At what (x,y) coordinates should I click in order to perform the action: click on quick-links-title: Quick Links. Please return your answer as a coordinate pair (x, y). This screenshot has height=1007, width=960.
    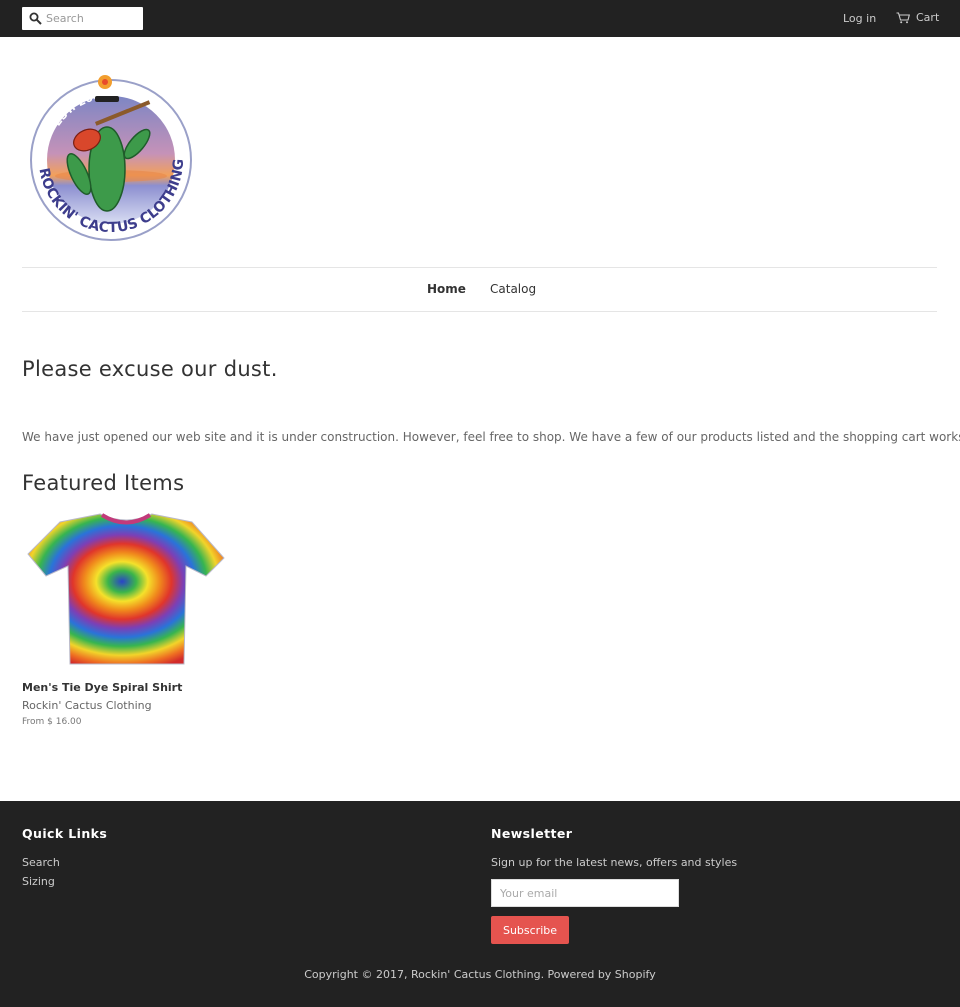
    Looking at the image, I should click on (65, 833).